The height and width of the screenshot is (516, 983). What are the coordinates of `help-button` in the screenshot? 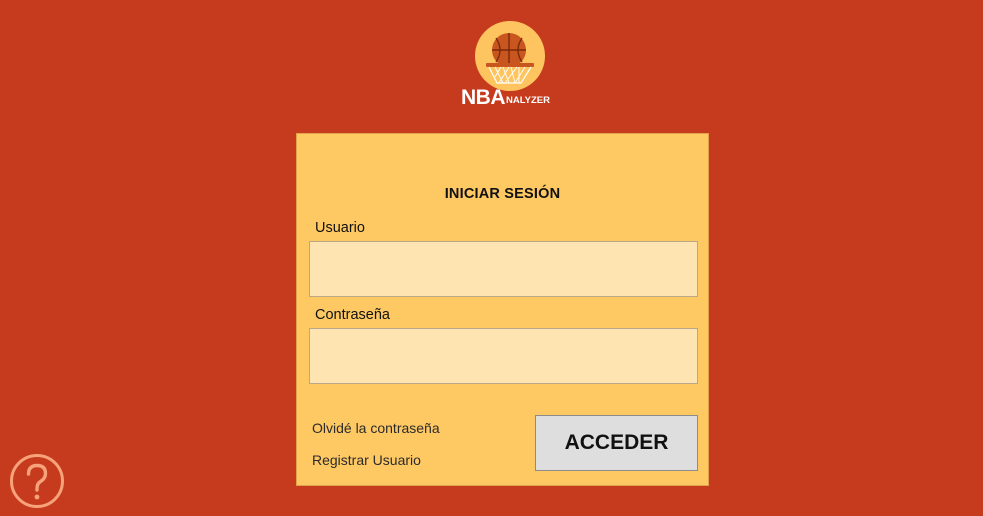 It's located at (37, 481).